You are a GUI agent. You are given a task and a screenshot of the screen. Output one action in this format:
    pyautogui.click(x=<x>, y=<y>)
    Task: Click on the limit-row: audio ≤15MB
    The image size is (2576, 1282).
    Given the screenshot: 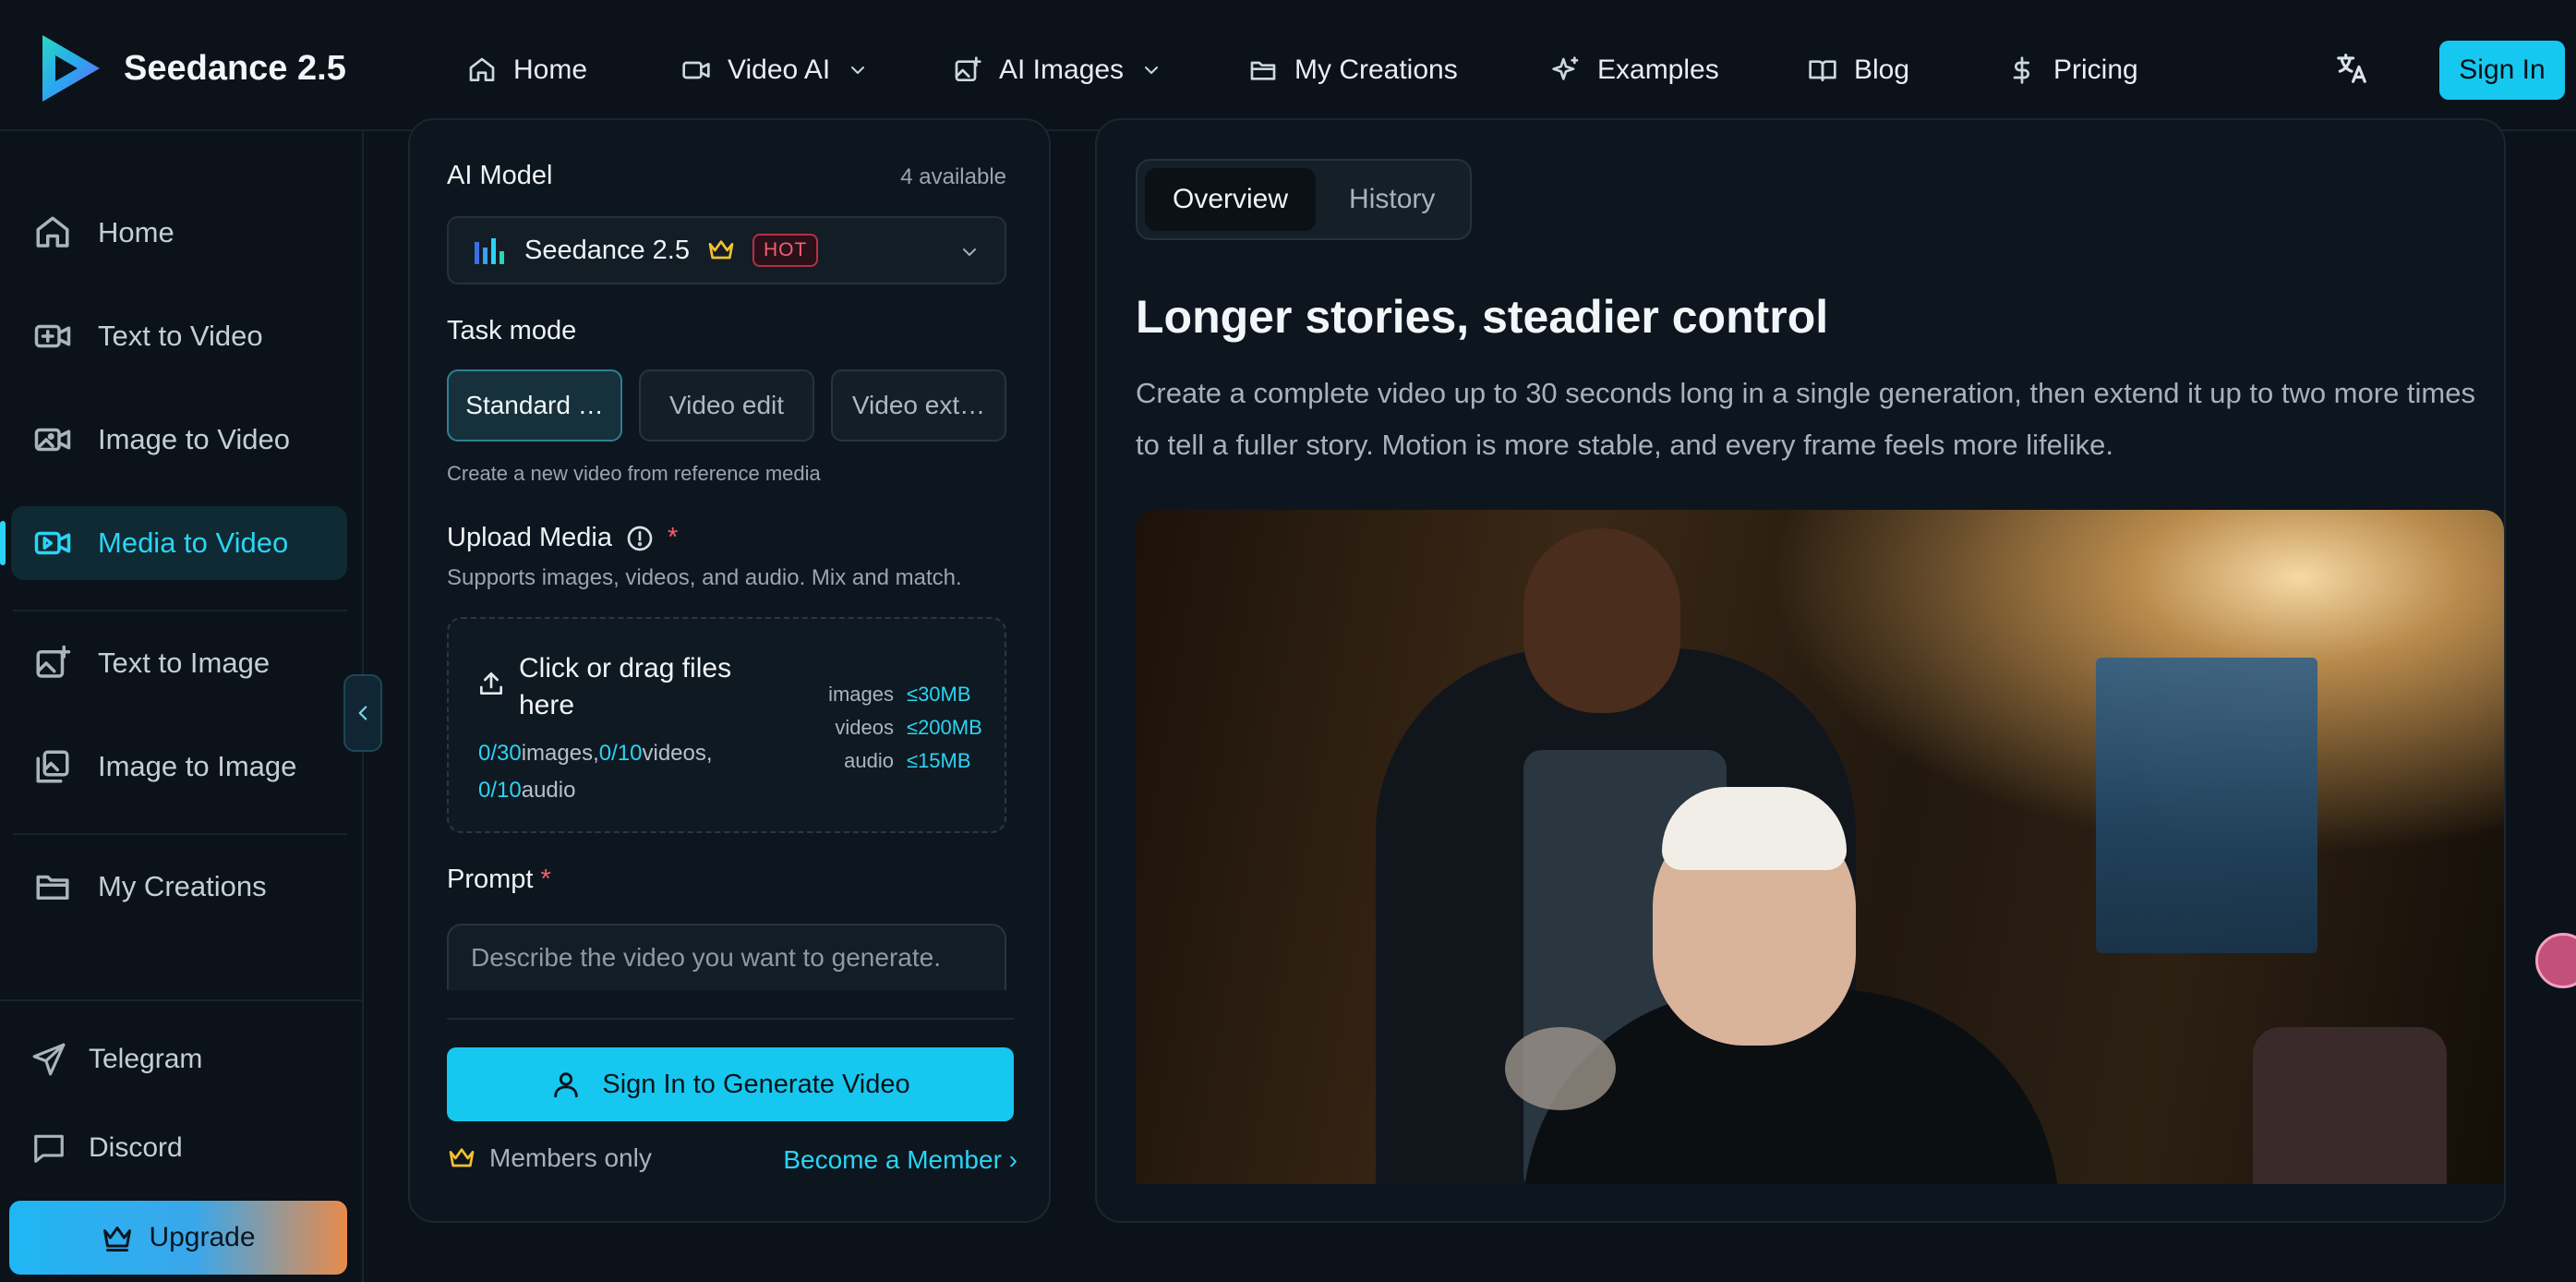 What is the action you would take?
    pyautogui.click(x=907, y=760)
    